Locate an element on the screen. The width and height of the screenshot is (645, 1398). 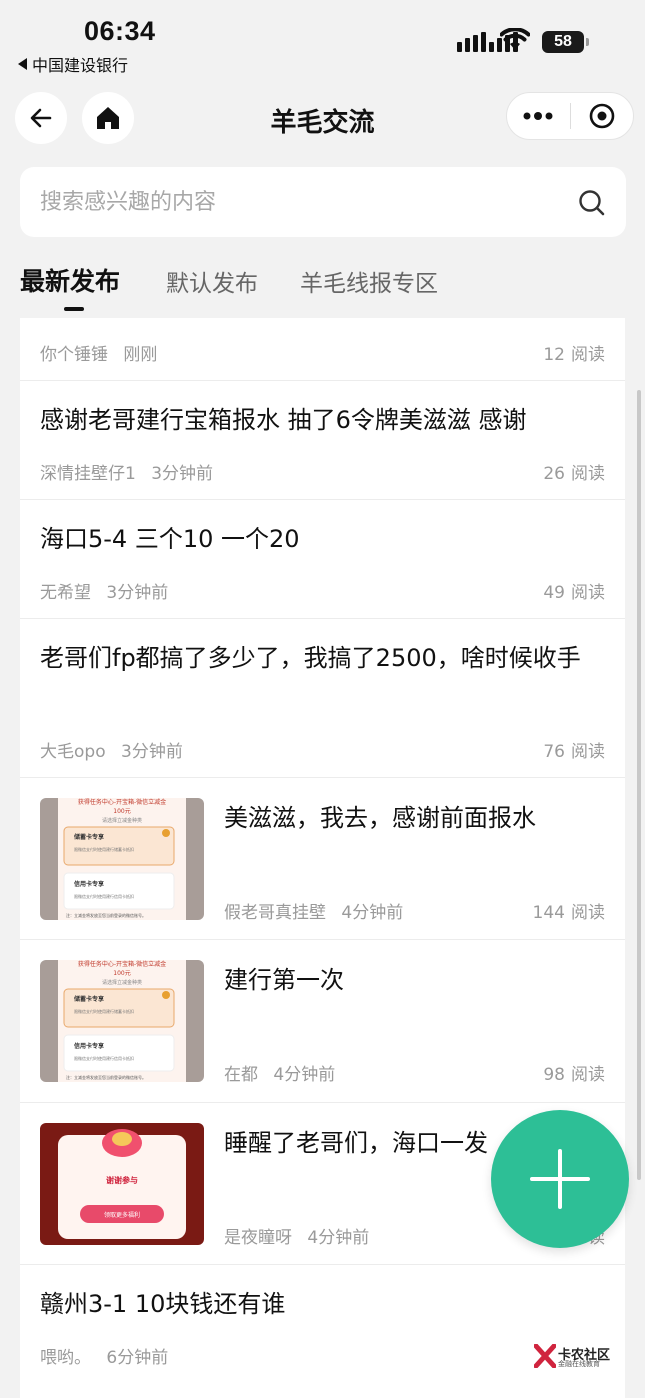
read-count: 98 is located at coordinates (554, 1075).